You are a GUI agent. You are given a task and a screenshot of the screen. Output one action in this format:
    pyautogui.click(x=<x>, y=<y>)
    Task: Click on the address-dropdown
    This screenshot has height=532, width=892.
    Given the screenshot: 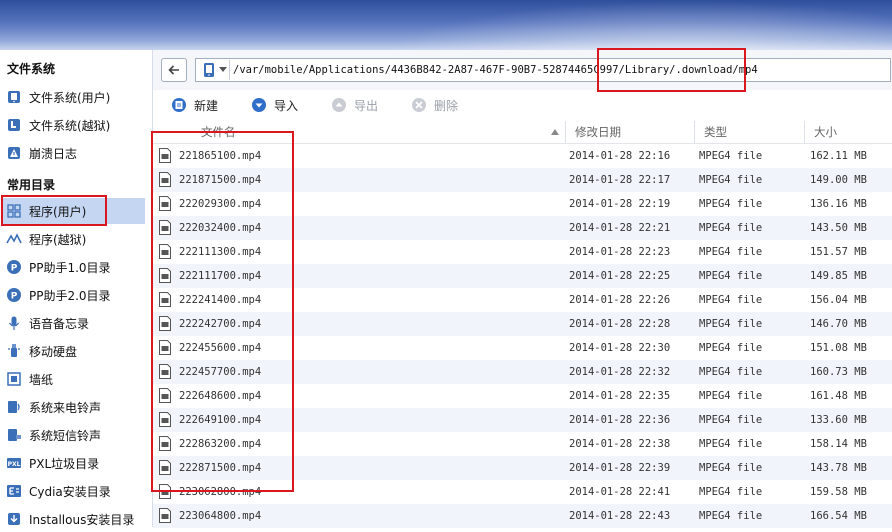 What is the action you would take?
    pyautogui.click(x=223, y=70)
    